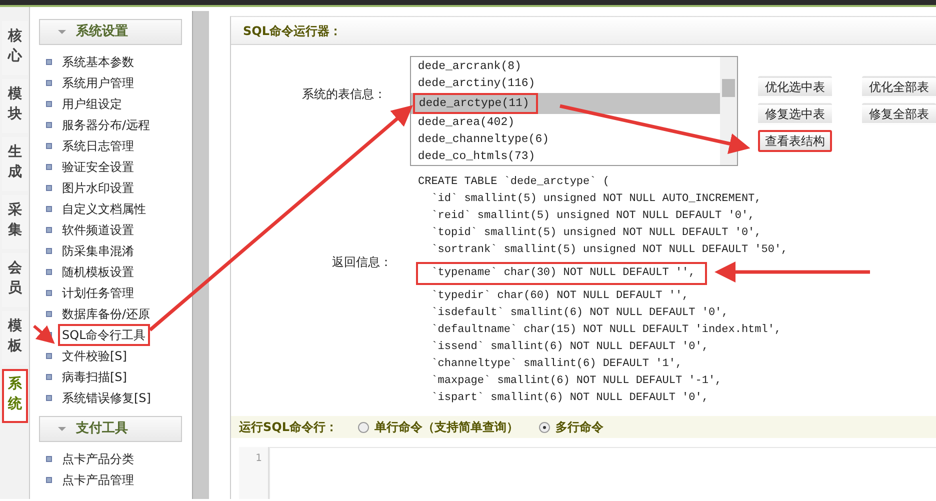 Image resolution: width=936 pixels, height=501 pixels. I want to click on group-header: 系统设置, so click(110, 32).